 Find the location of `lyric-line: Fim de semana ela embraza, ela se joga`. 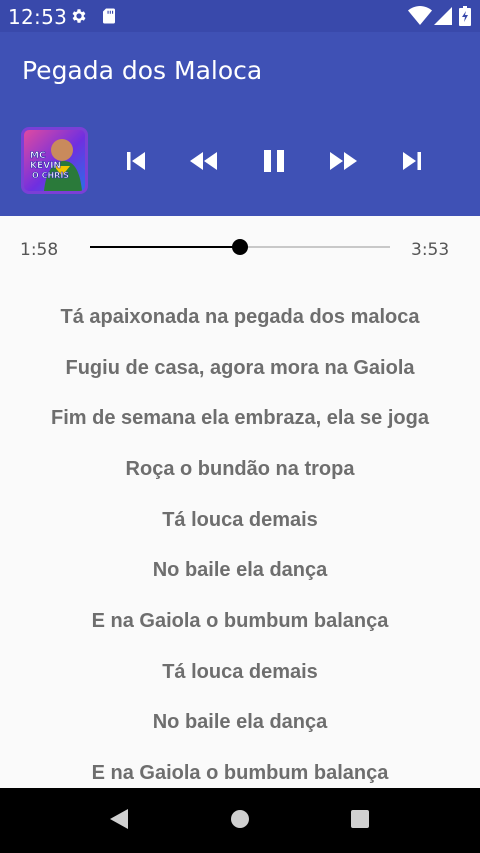

lyric-line: Fim de semana ela embraza, ela se joga is located at coordinates (240, 418).